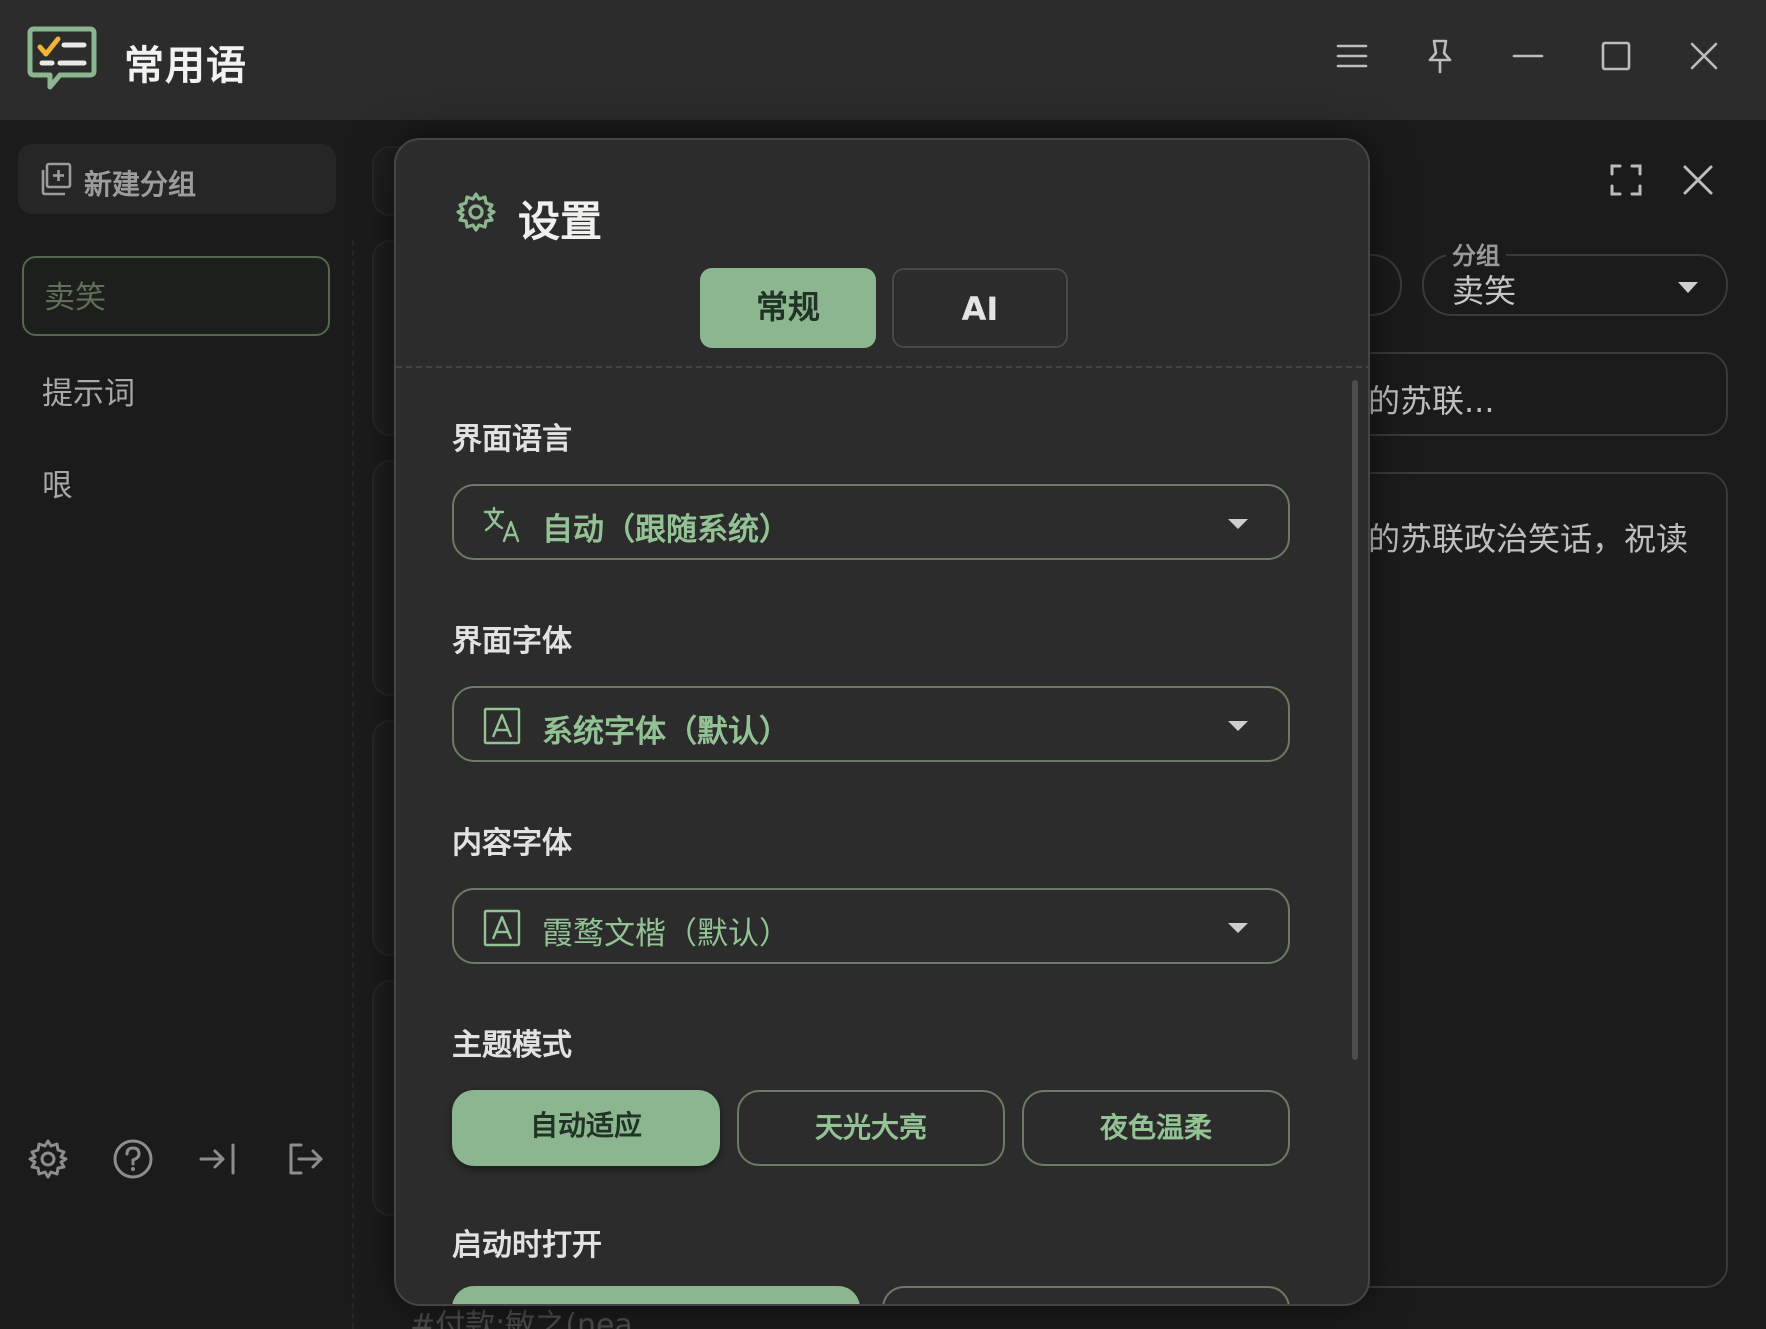 Image resolution: width=1766 pixels, height=1329 pixels. Describe the element at coordinates (666, 530) in the screenshot. I see `ui-language-value: 自动（跟随系统）` at that location.